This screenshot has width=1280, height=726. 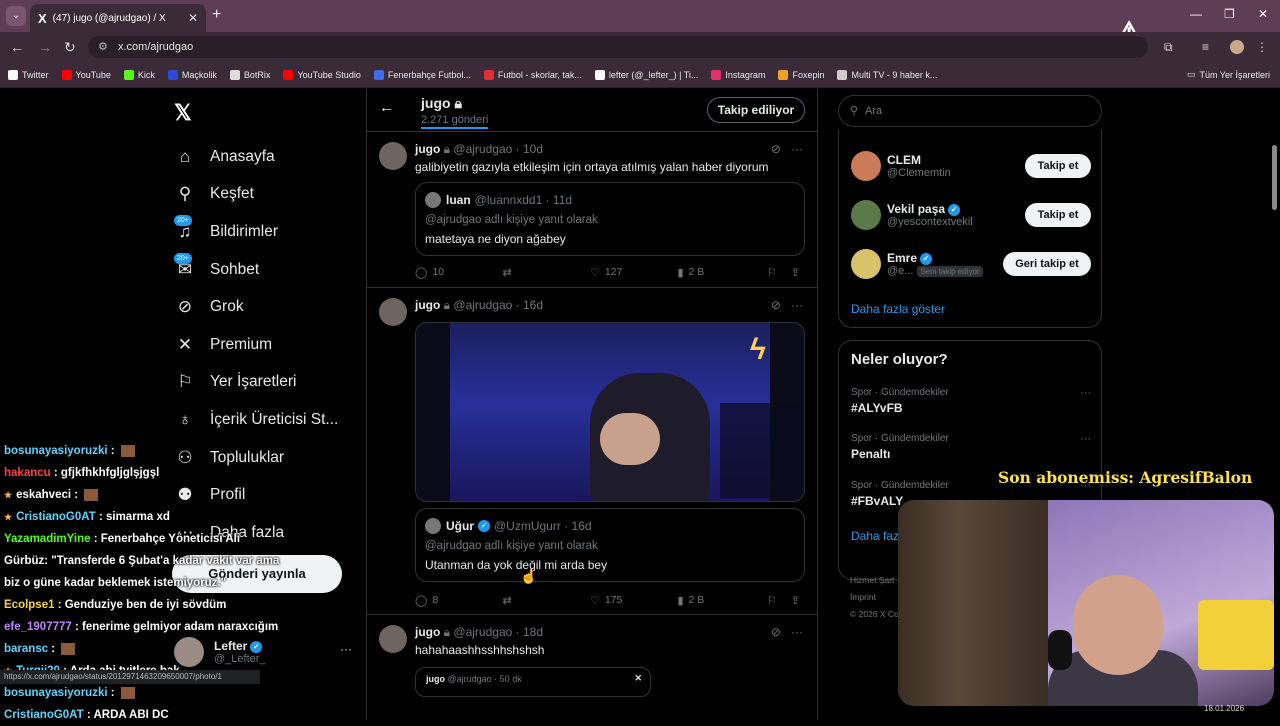 I want to click on footer-link: Hizmet Şart, so click(x=874, y=580).